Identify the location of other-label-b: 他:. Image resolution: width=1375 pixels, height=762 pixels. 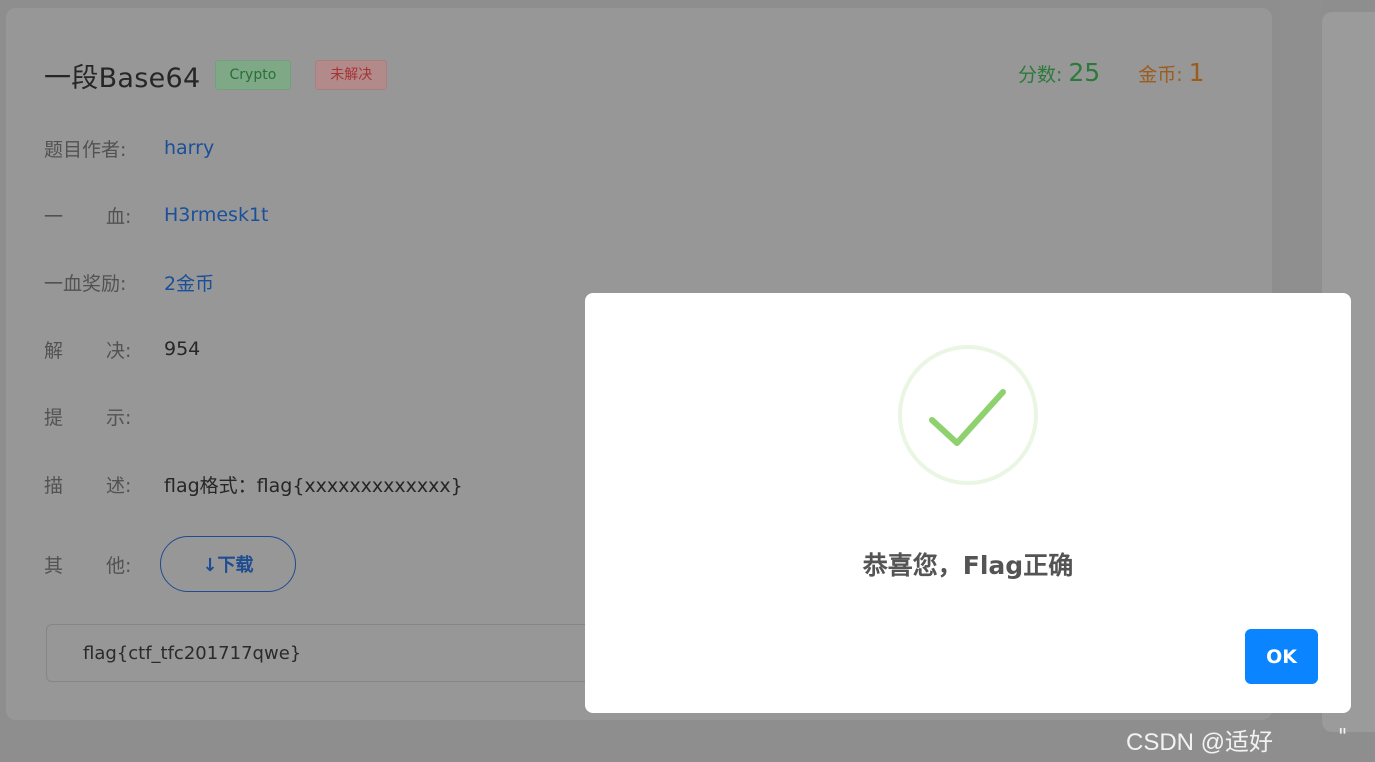
(119, 565).